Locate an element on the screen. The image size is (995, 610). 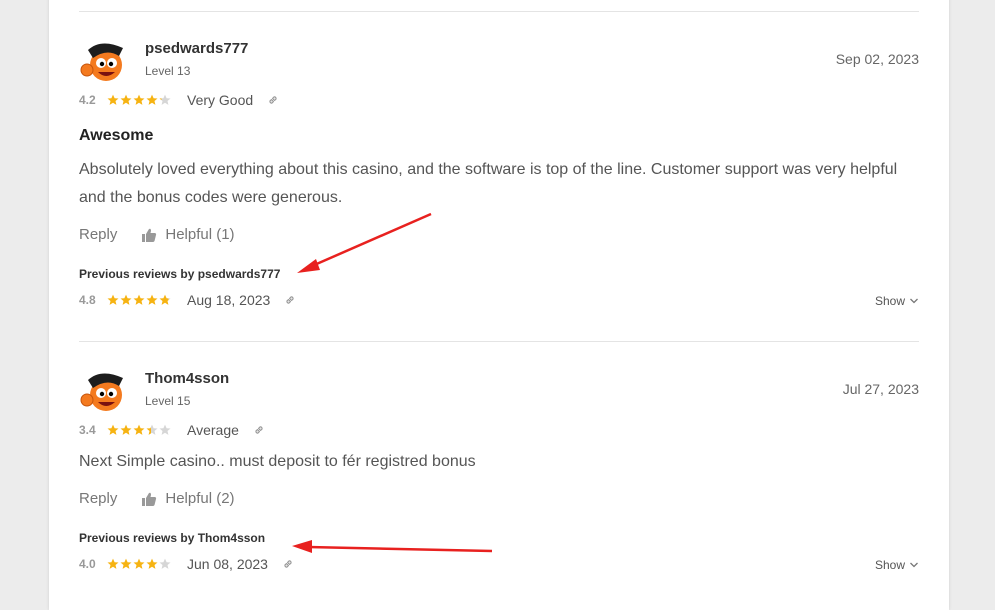
user-level: Level 15 is located at coordinates (168, 401).